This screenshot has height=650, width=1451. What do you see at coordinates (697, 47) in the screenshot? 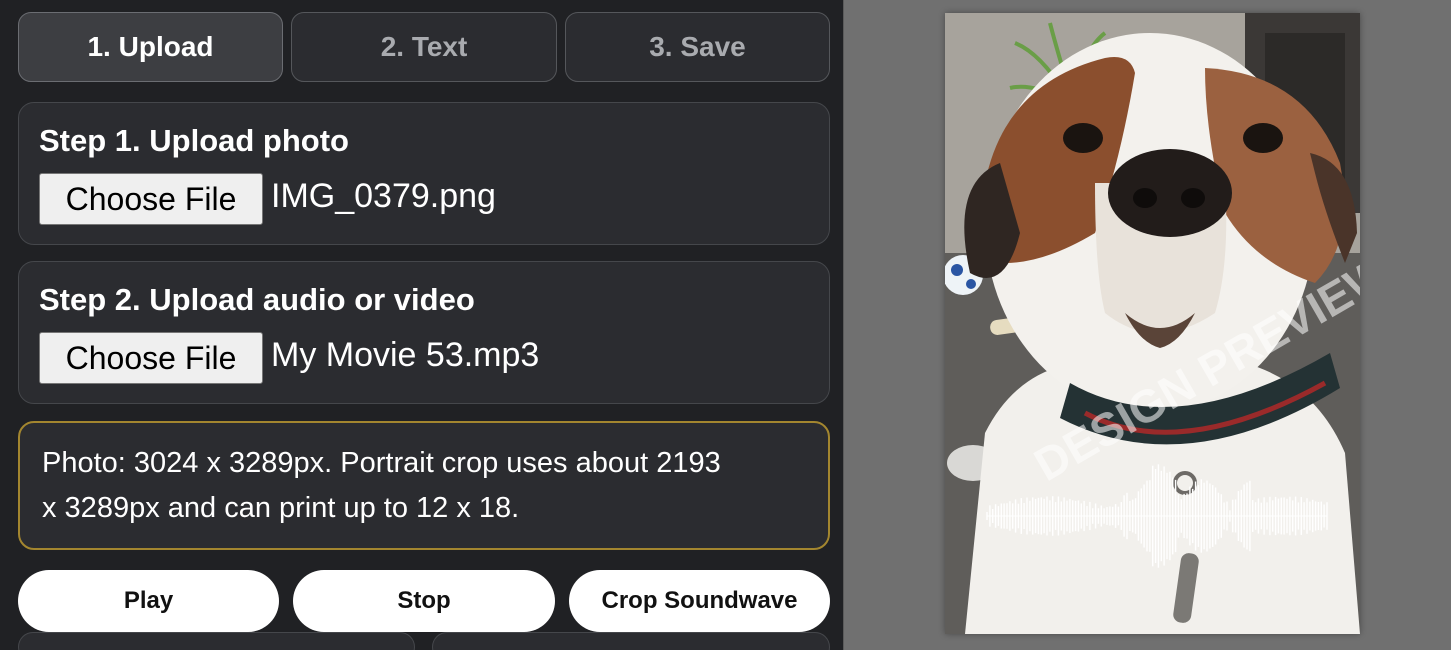
I see `tab-save: 3. Save` at bounding box center [697, 47].